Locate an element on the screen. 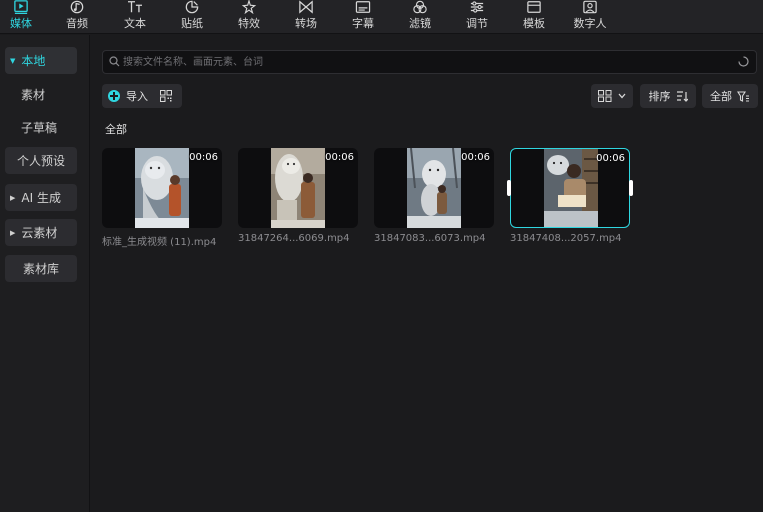 The width and height of the screenshot is (763, 512). tab-adjust: 调节 is located at coordinates (477, 17).